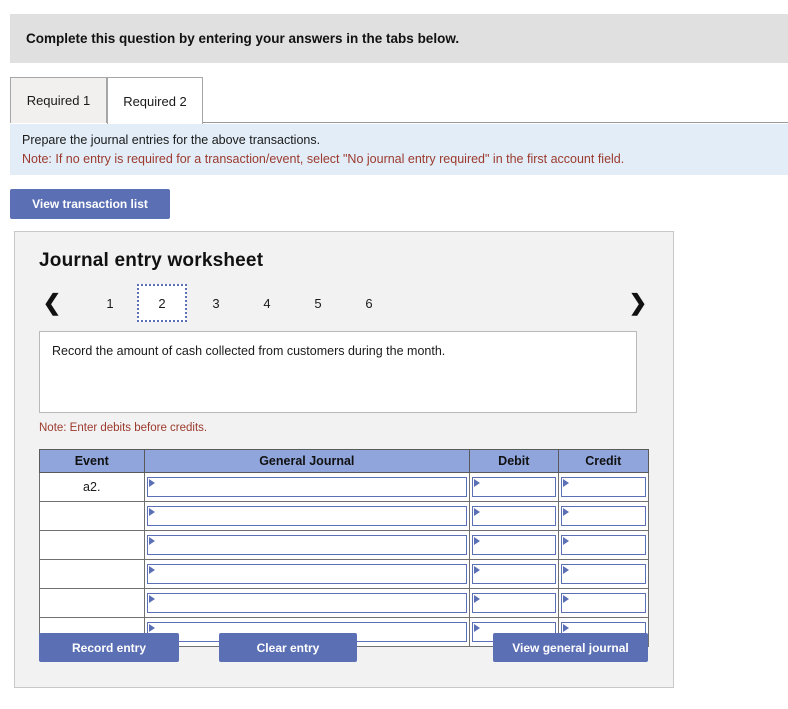  I want to click on tab-required-1-label: Required 1, so click(58, 100).